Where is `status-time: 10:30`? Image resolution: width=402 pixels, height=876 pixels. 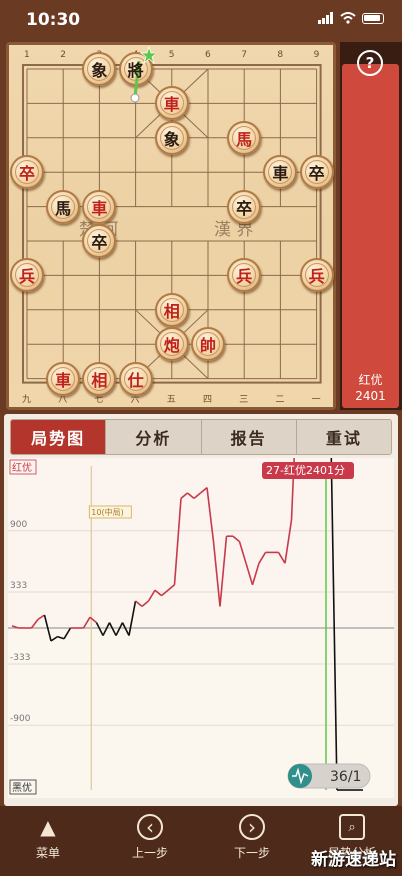
status-time: 10:30 is located at coordinates (53, 20).